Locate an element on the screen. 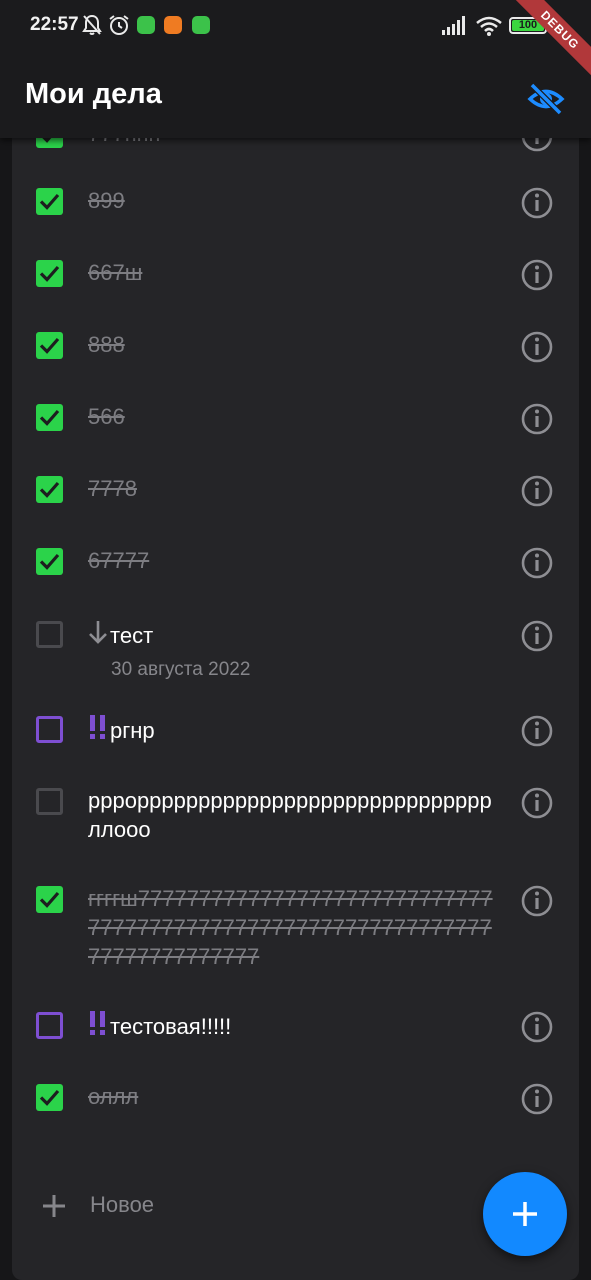 The width and height of the screenshot is (591, 1280). visibility-toggle-button is located at coordinates (546, 99).